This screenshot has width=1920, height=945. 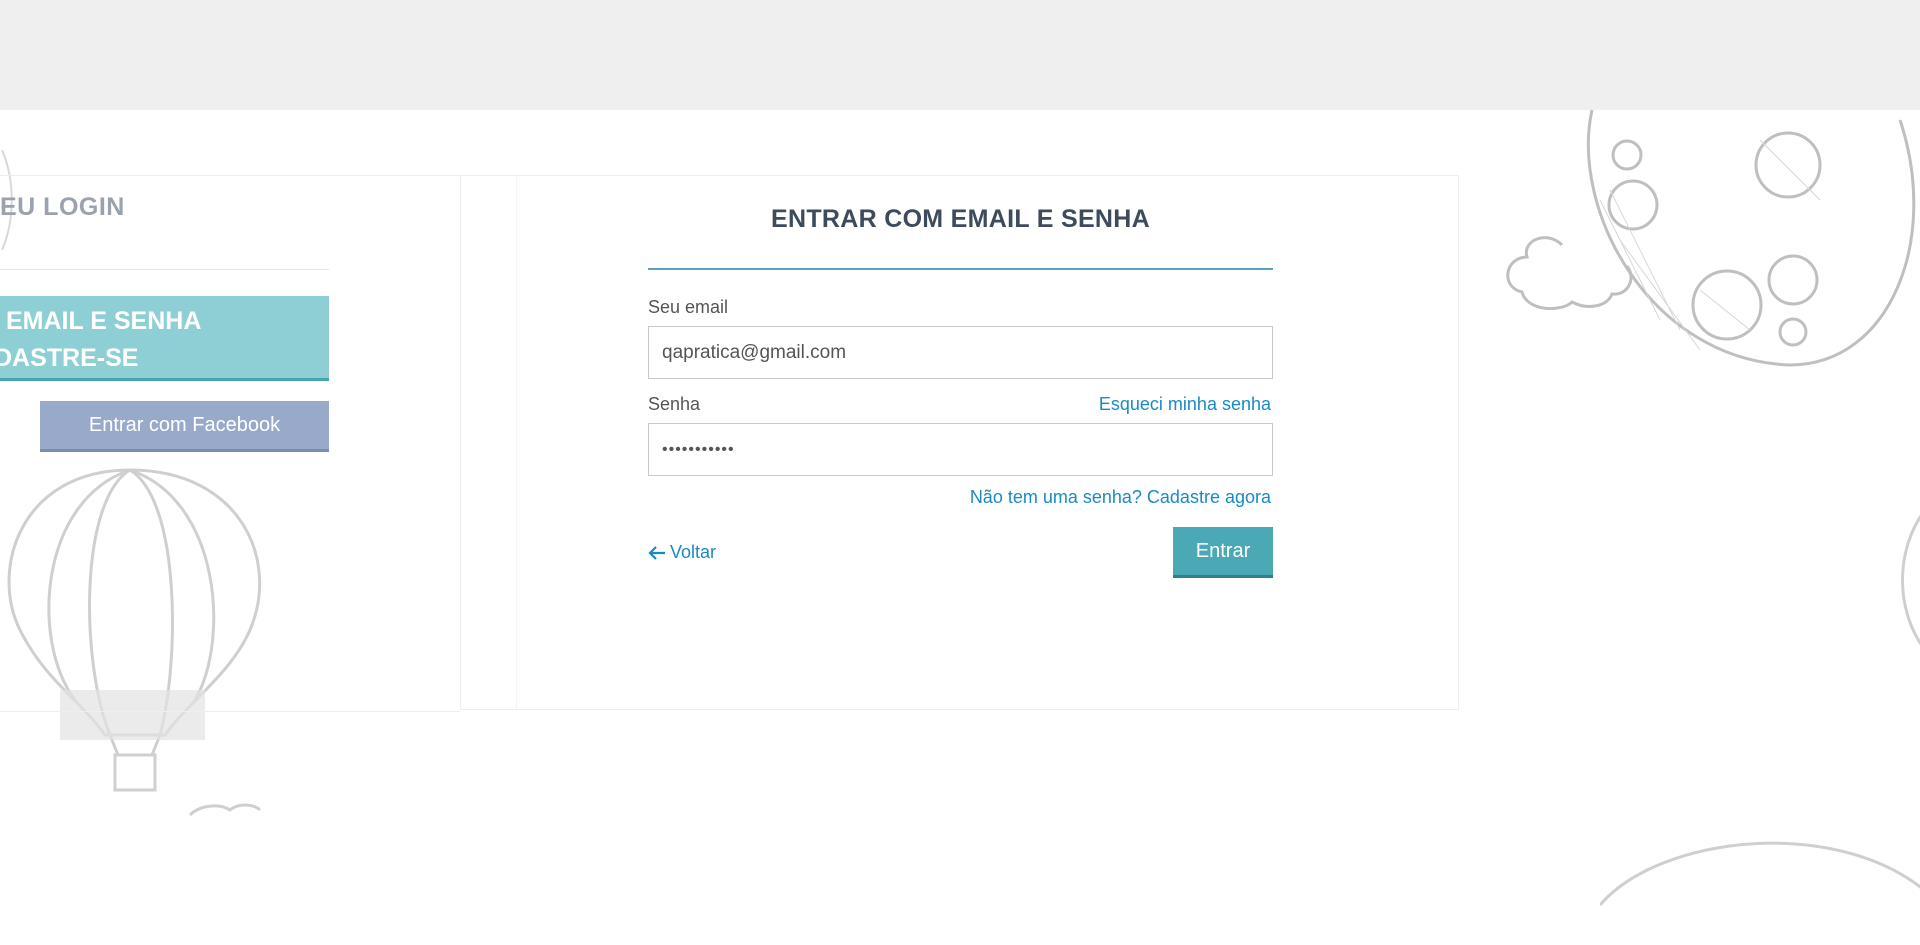 I want to click on password-field, so click(x=960, y=449).